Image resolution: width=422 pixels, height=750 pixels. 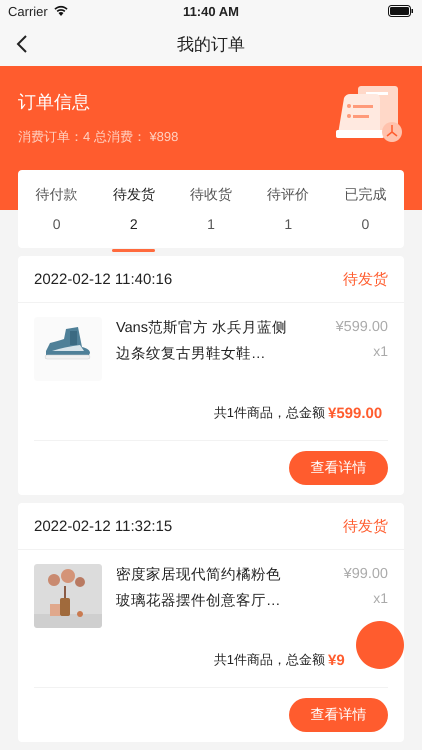 What do you see at coordinates (28, 11) in the screenshot?
I see `carrier-label: Carrier` at bounding box center [28, 11].